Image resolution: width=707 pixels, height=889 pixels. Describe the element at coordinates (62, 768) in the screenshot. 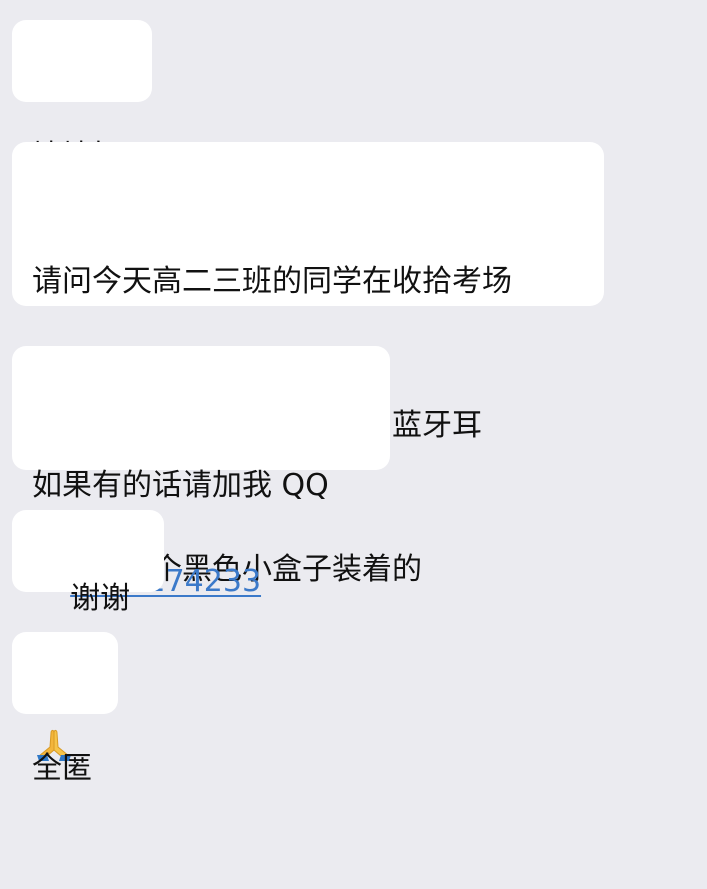

I see `message-text: 全匿` at that location.